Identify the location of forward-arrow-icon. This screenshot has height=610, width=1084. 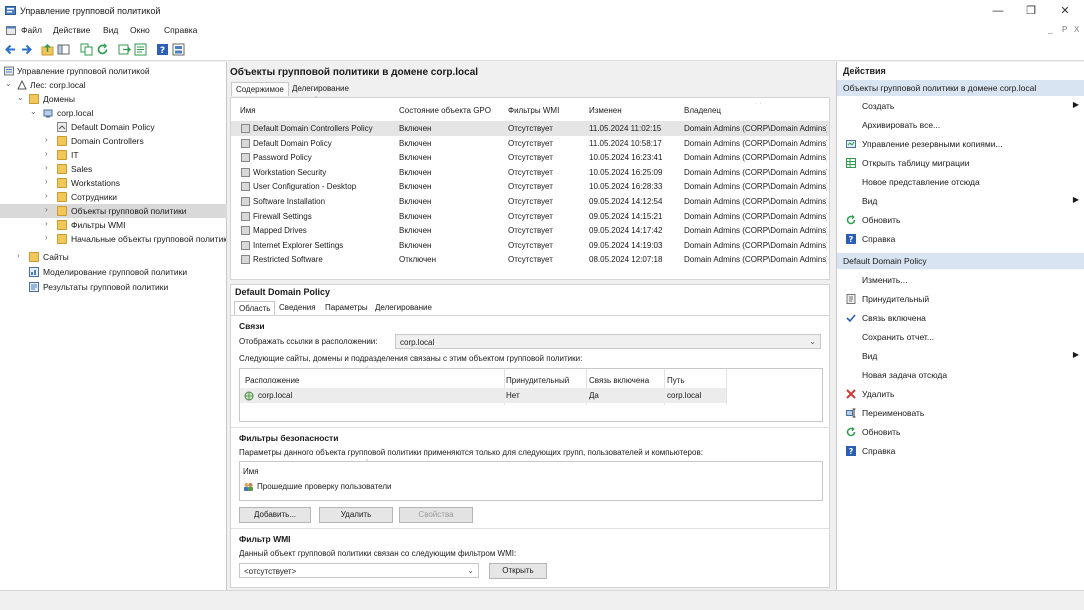
(26, 49).